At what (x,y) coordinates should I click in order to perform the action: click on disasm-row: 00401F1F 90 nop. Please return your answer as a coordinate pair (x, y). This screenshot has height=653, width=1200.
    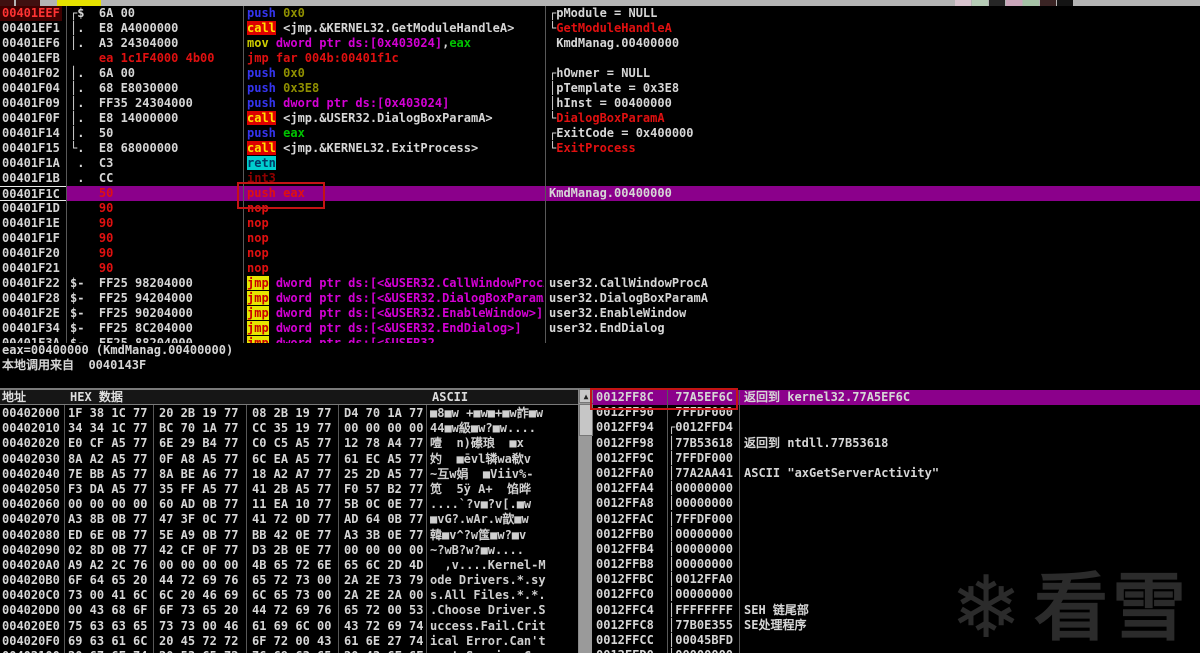
    Looking at the image, I should click on (600, 238).